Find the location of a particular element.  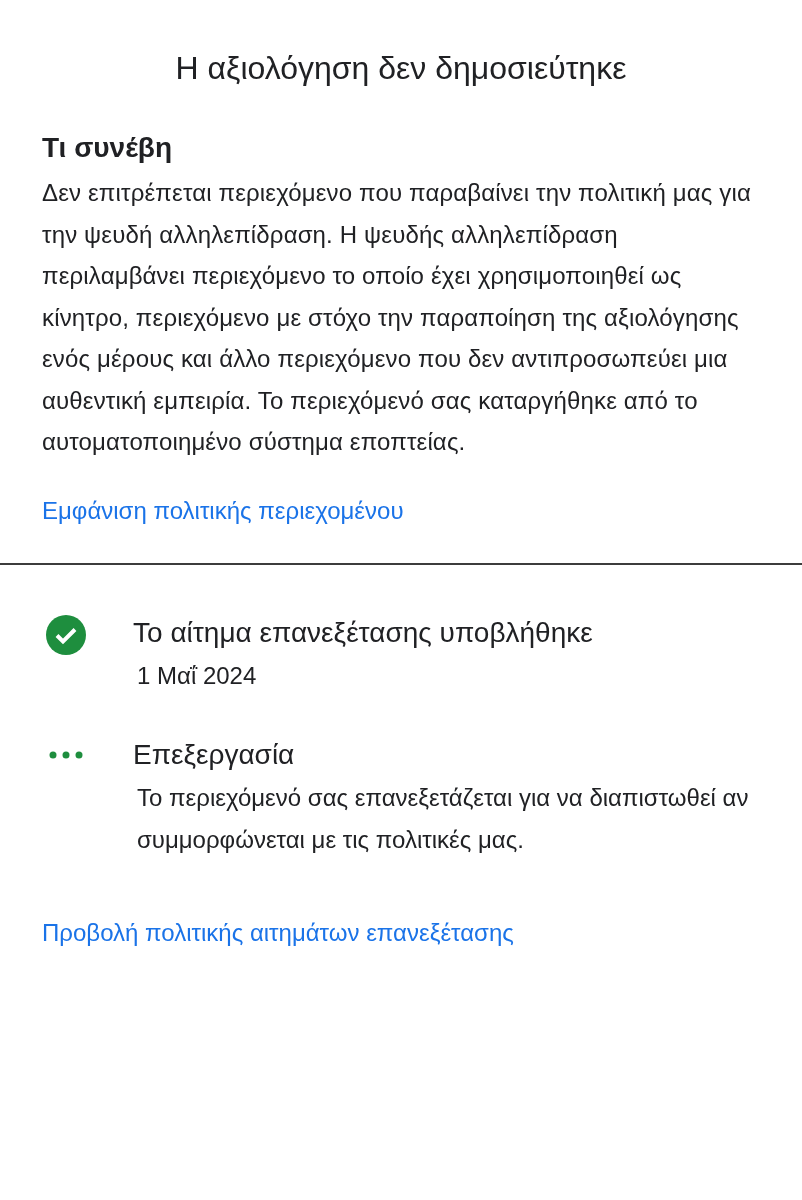

page-title: Η αξιολόγηση δεν δημοσιεύτηκε is located at coordinates (401, 68).